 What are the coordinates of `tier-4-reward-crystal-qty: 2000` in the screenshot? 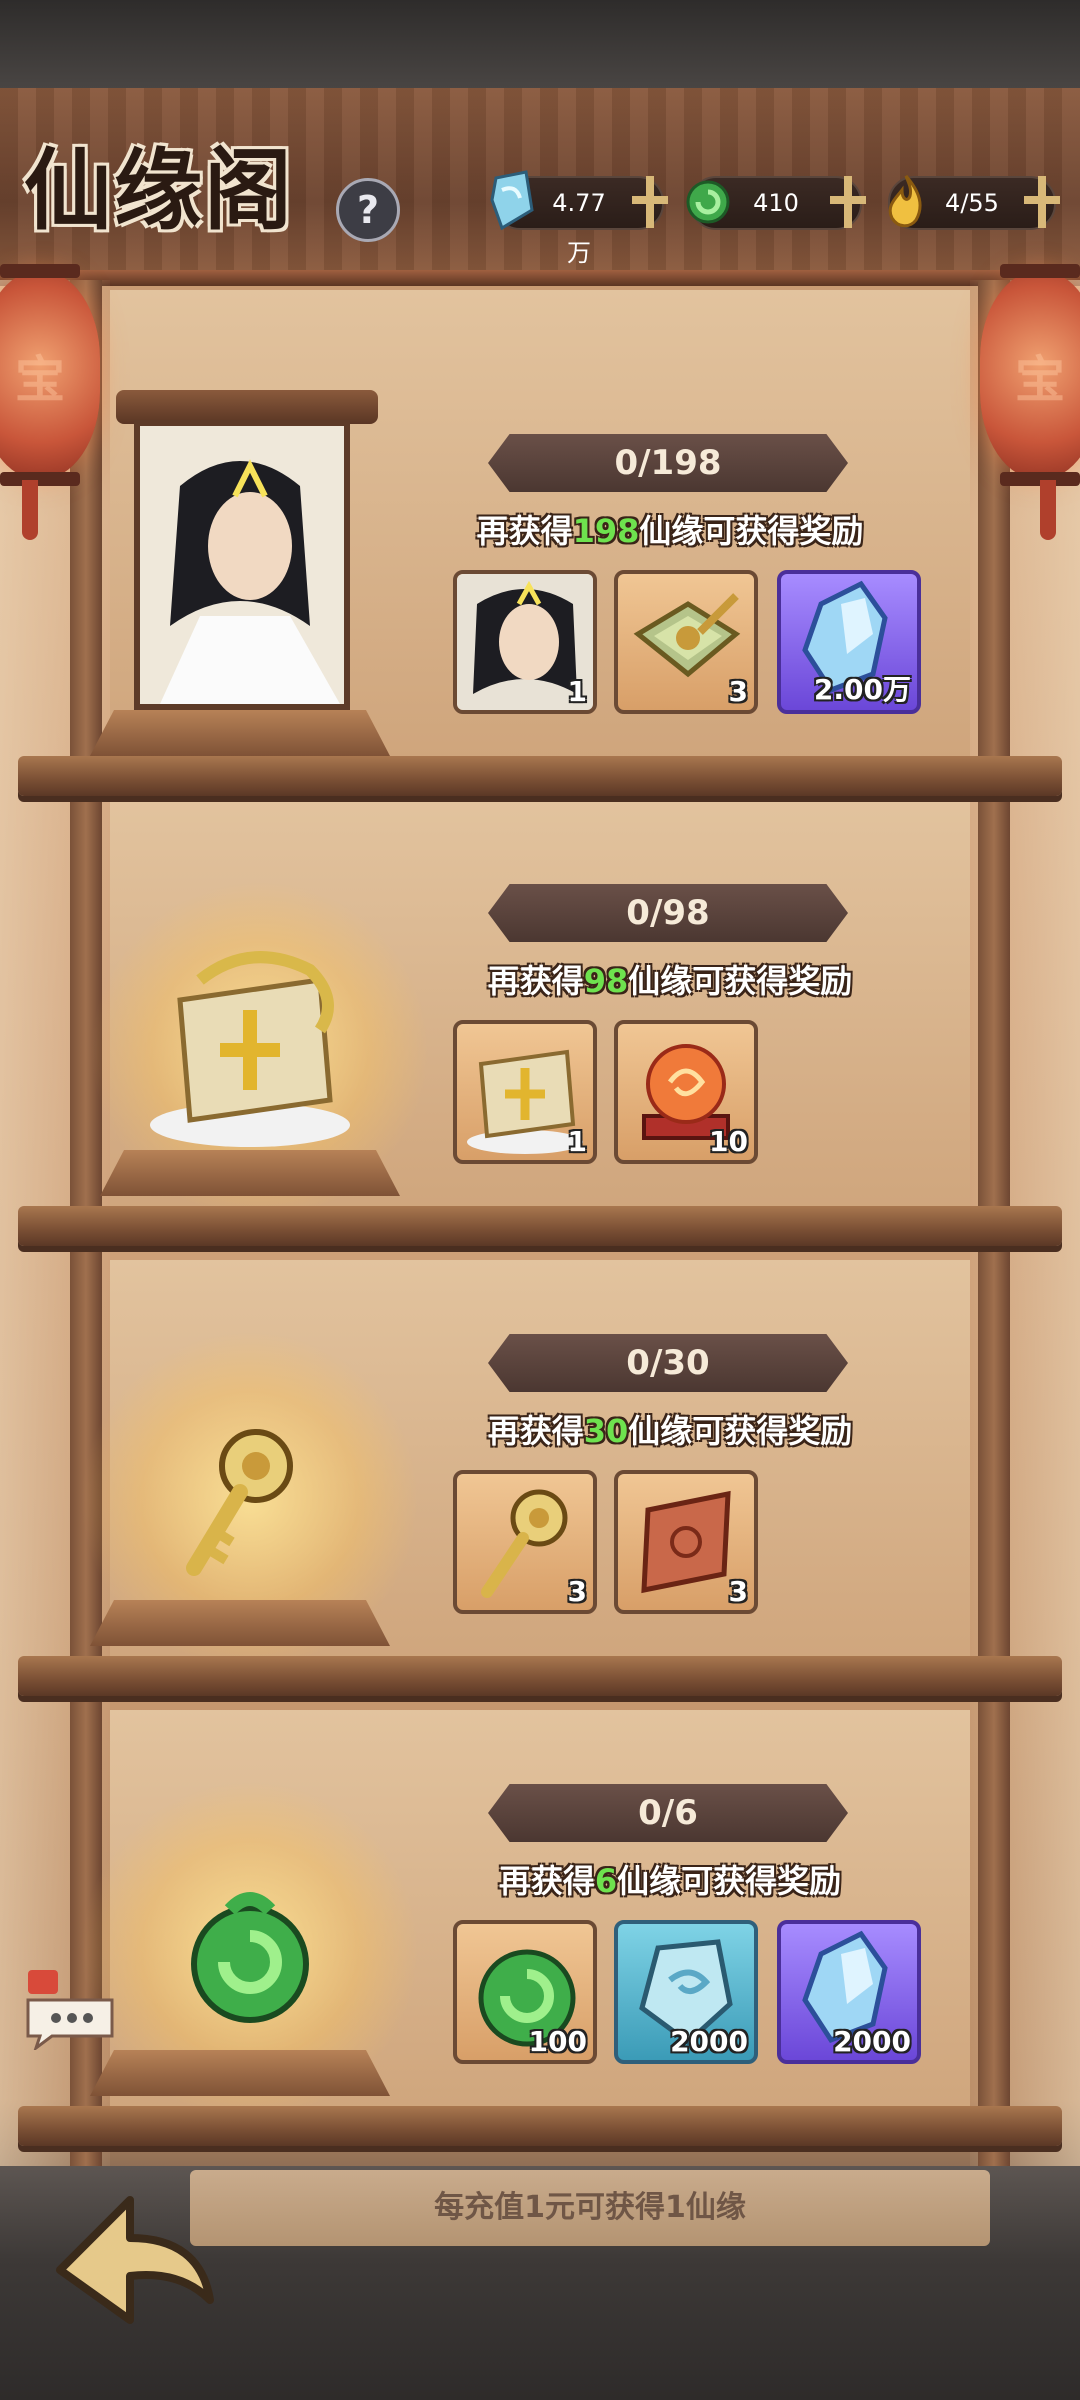 It's located at (872, 2041).